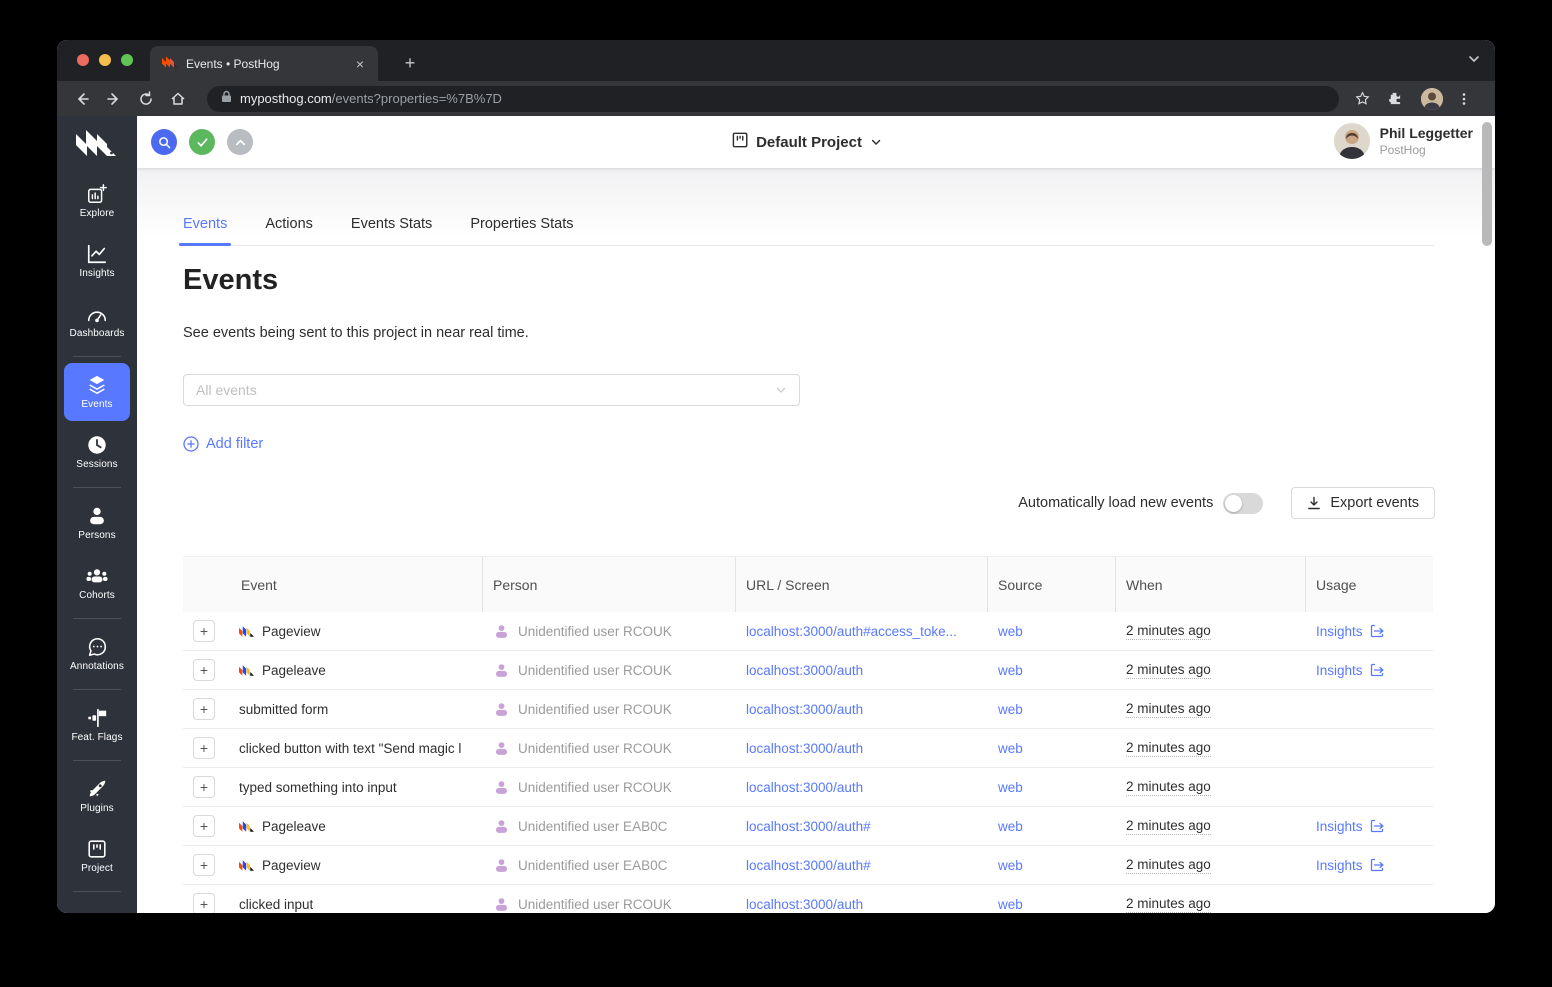 This screenshot has height=987, width=1552. Describe the element at coordinates (1487, 184) in the screenshot. I see `app-scrollbar-thumb` at that location.